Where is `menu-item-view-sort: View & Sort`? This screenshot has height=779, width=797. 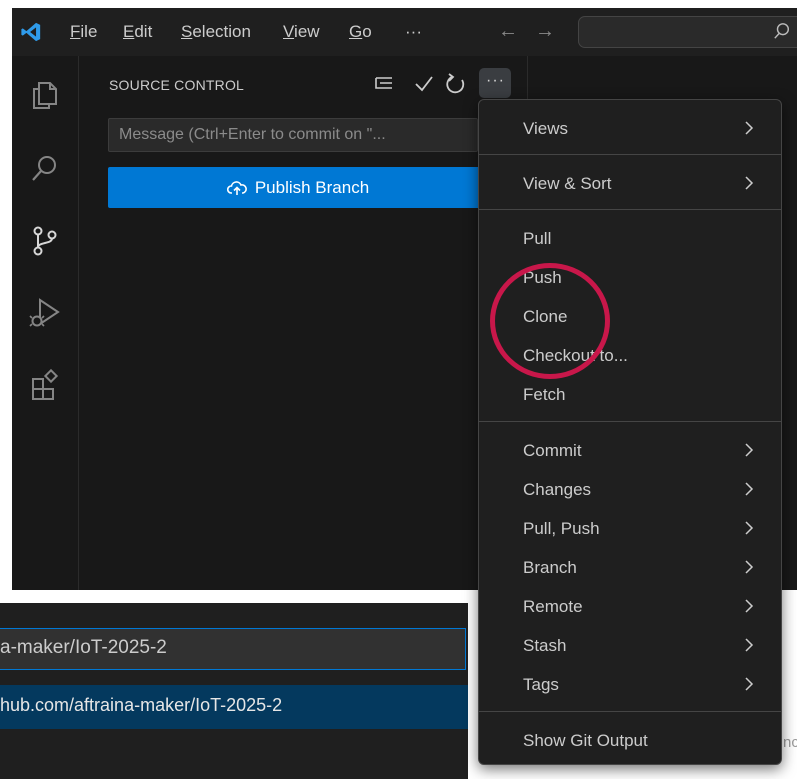
menu-item-view-sort: View & Sort is located at coordinates (630, 183).